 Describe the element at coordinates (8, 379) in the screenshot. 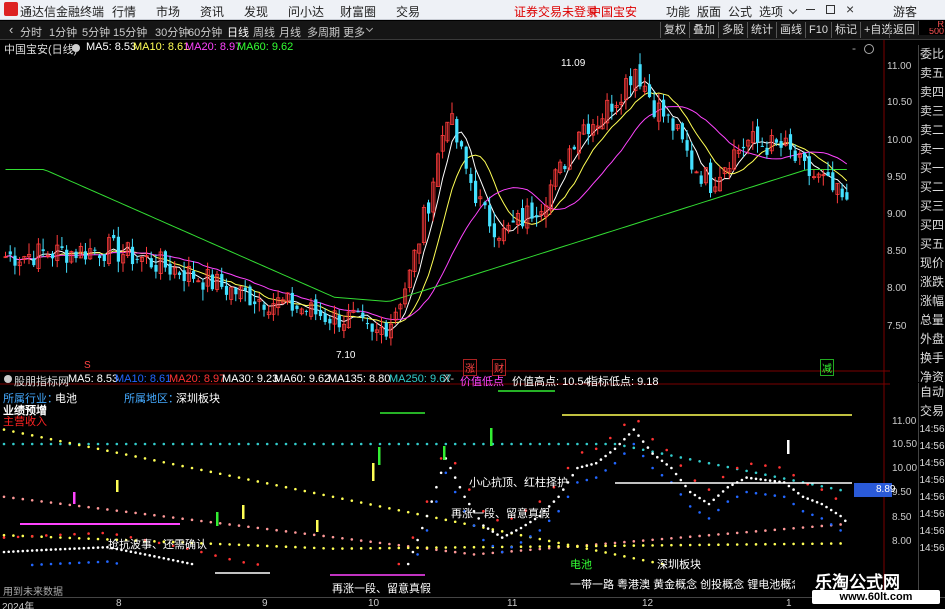

I see `indicator-settings-icon` at that location.